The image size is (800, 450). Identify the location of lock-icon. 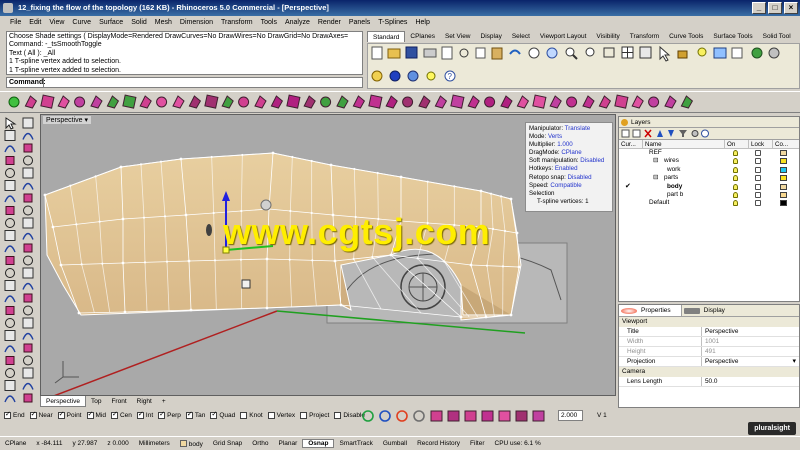
(758, 203).